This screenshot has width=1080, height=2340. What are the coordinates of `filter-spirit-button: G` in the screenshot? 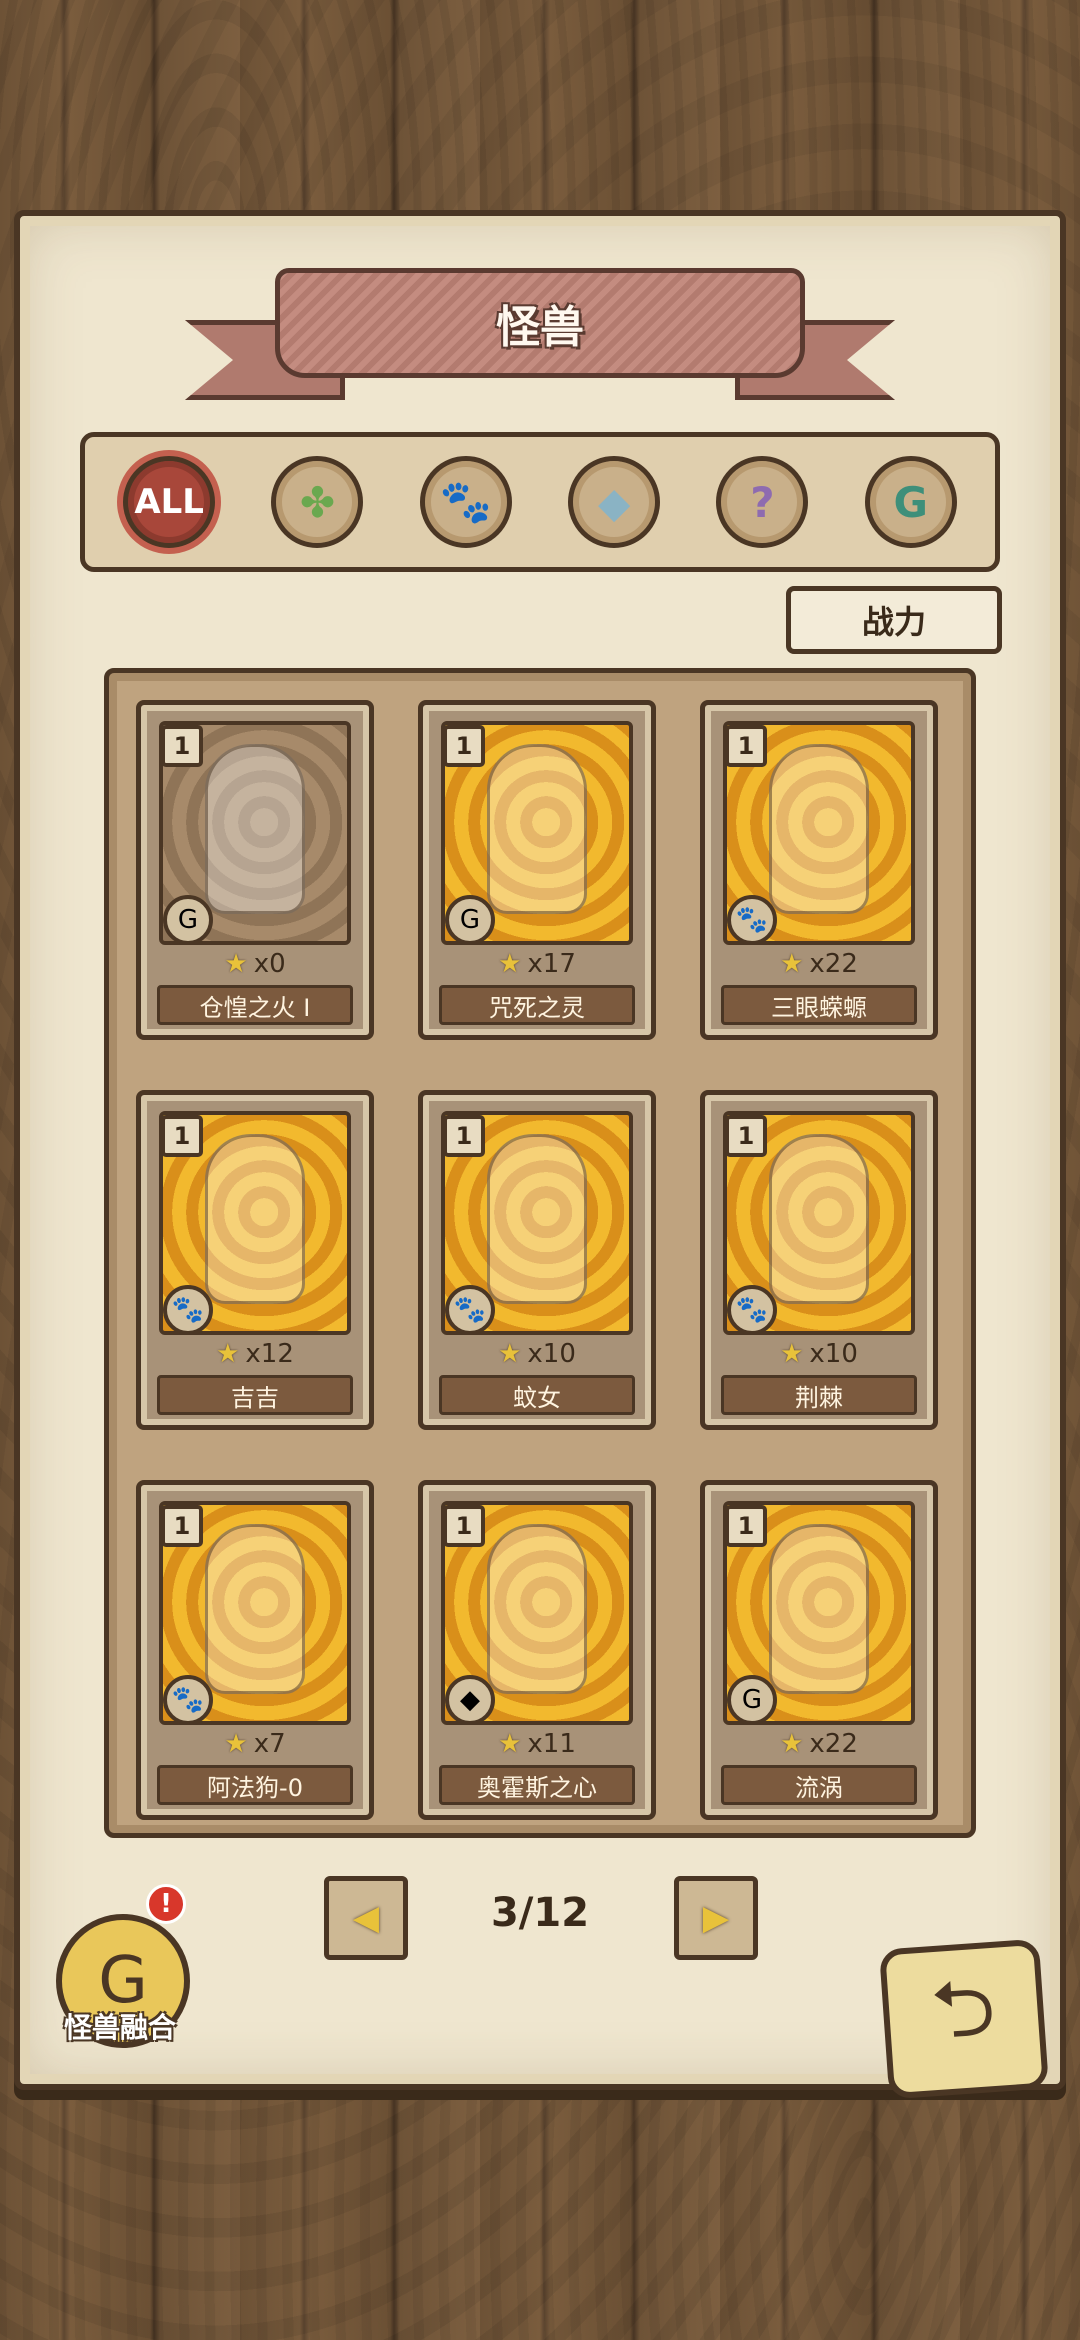 It's located at (910, 502).